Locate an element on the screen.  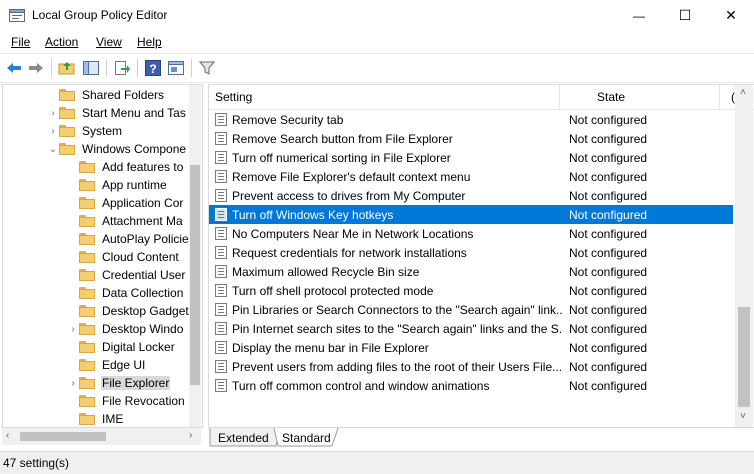
back-icon is located at coordinates (14, 68).